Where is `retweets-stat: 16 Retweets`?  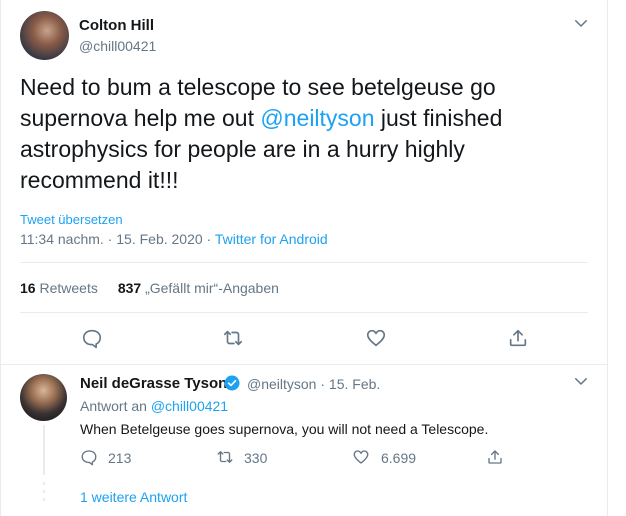 retweets-stat: 16 Retweets is located at coordinates (59, 288).